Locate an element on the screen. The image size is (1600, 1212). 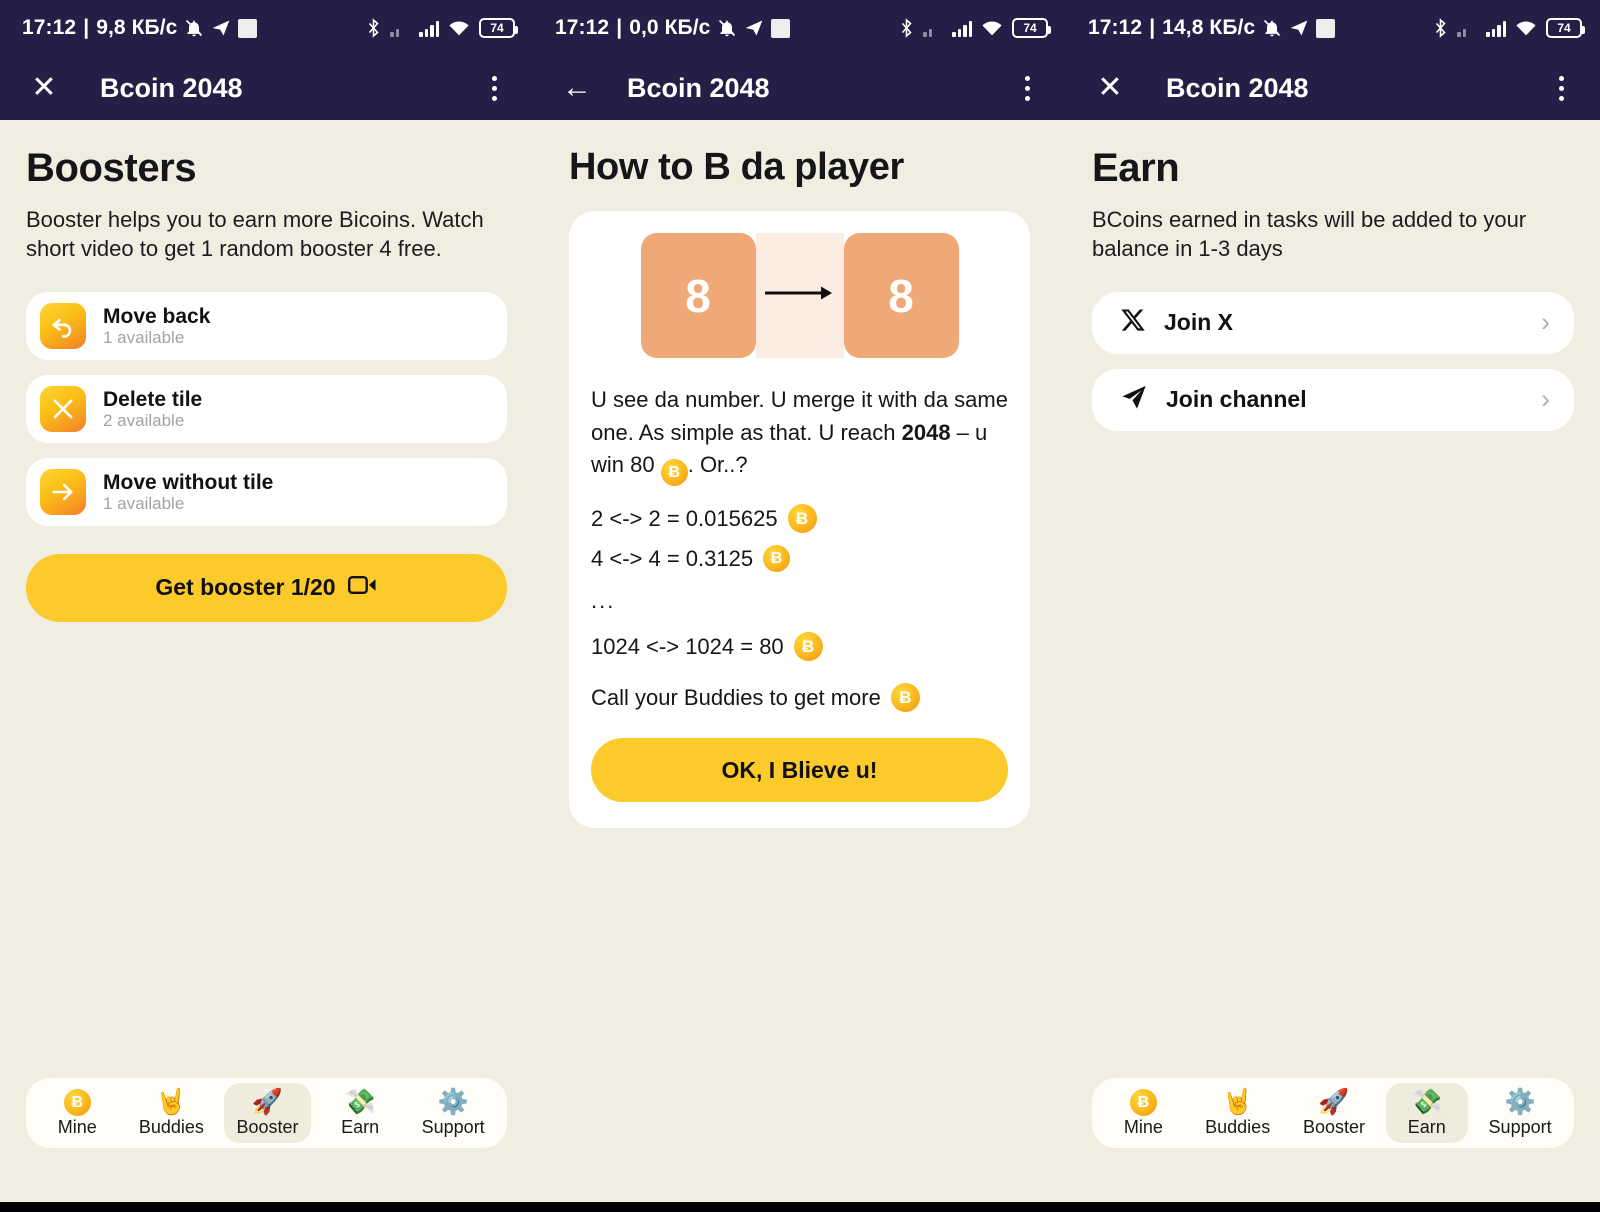
close-x-icon is located at coordinates (63, 408).